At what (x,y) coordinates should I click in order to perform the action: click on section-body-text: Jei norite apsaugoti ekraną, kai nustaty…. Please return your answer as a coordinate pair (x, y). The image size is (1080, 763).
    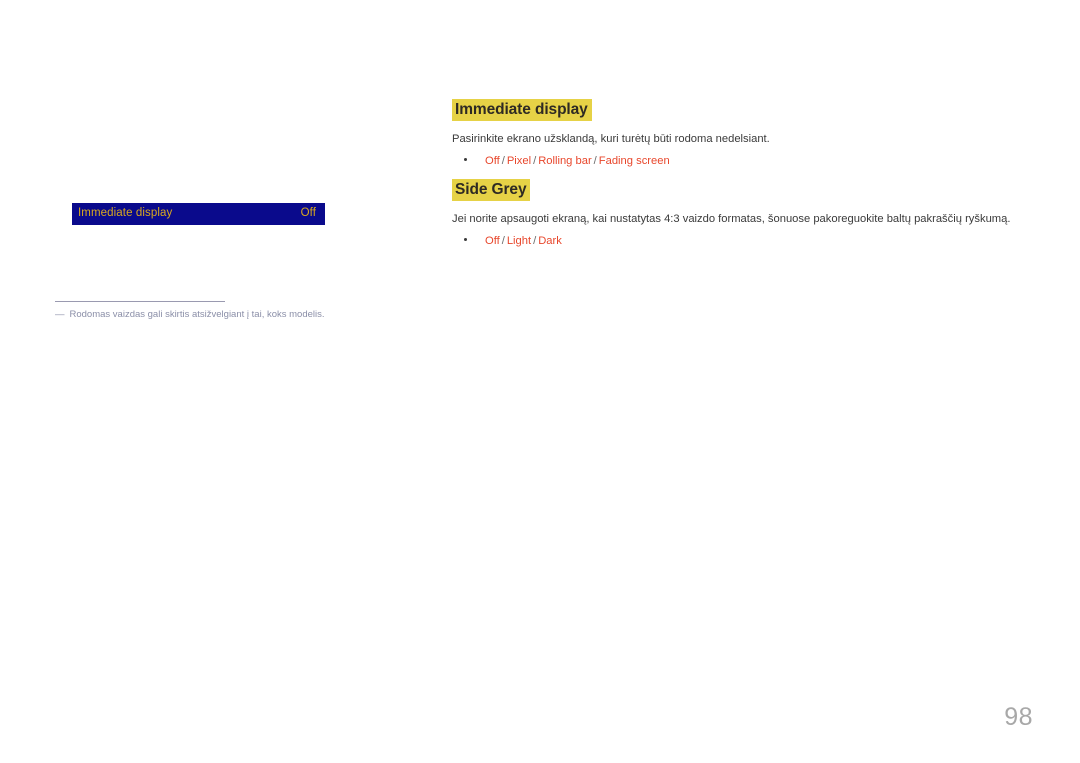
    Looking at the image, I should click on (731, 219).